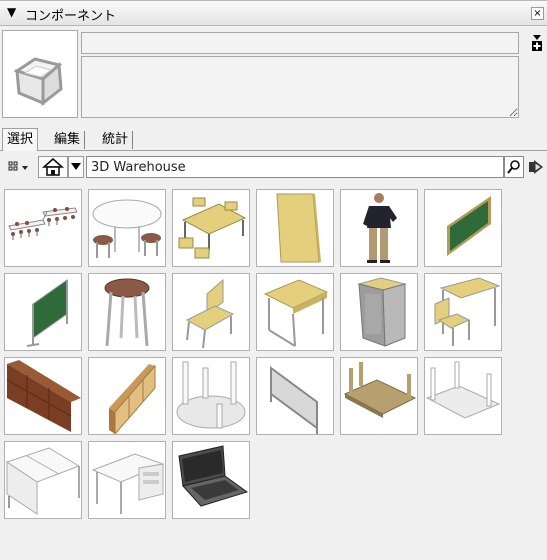 The width and height of the screenshot is (547, 560). Describe the element at coordinates (273, 139) in the screenshot. I see `tab-bar: 選択 編集 統計` at that location.